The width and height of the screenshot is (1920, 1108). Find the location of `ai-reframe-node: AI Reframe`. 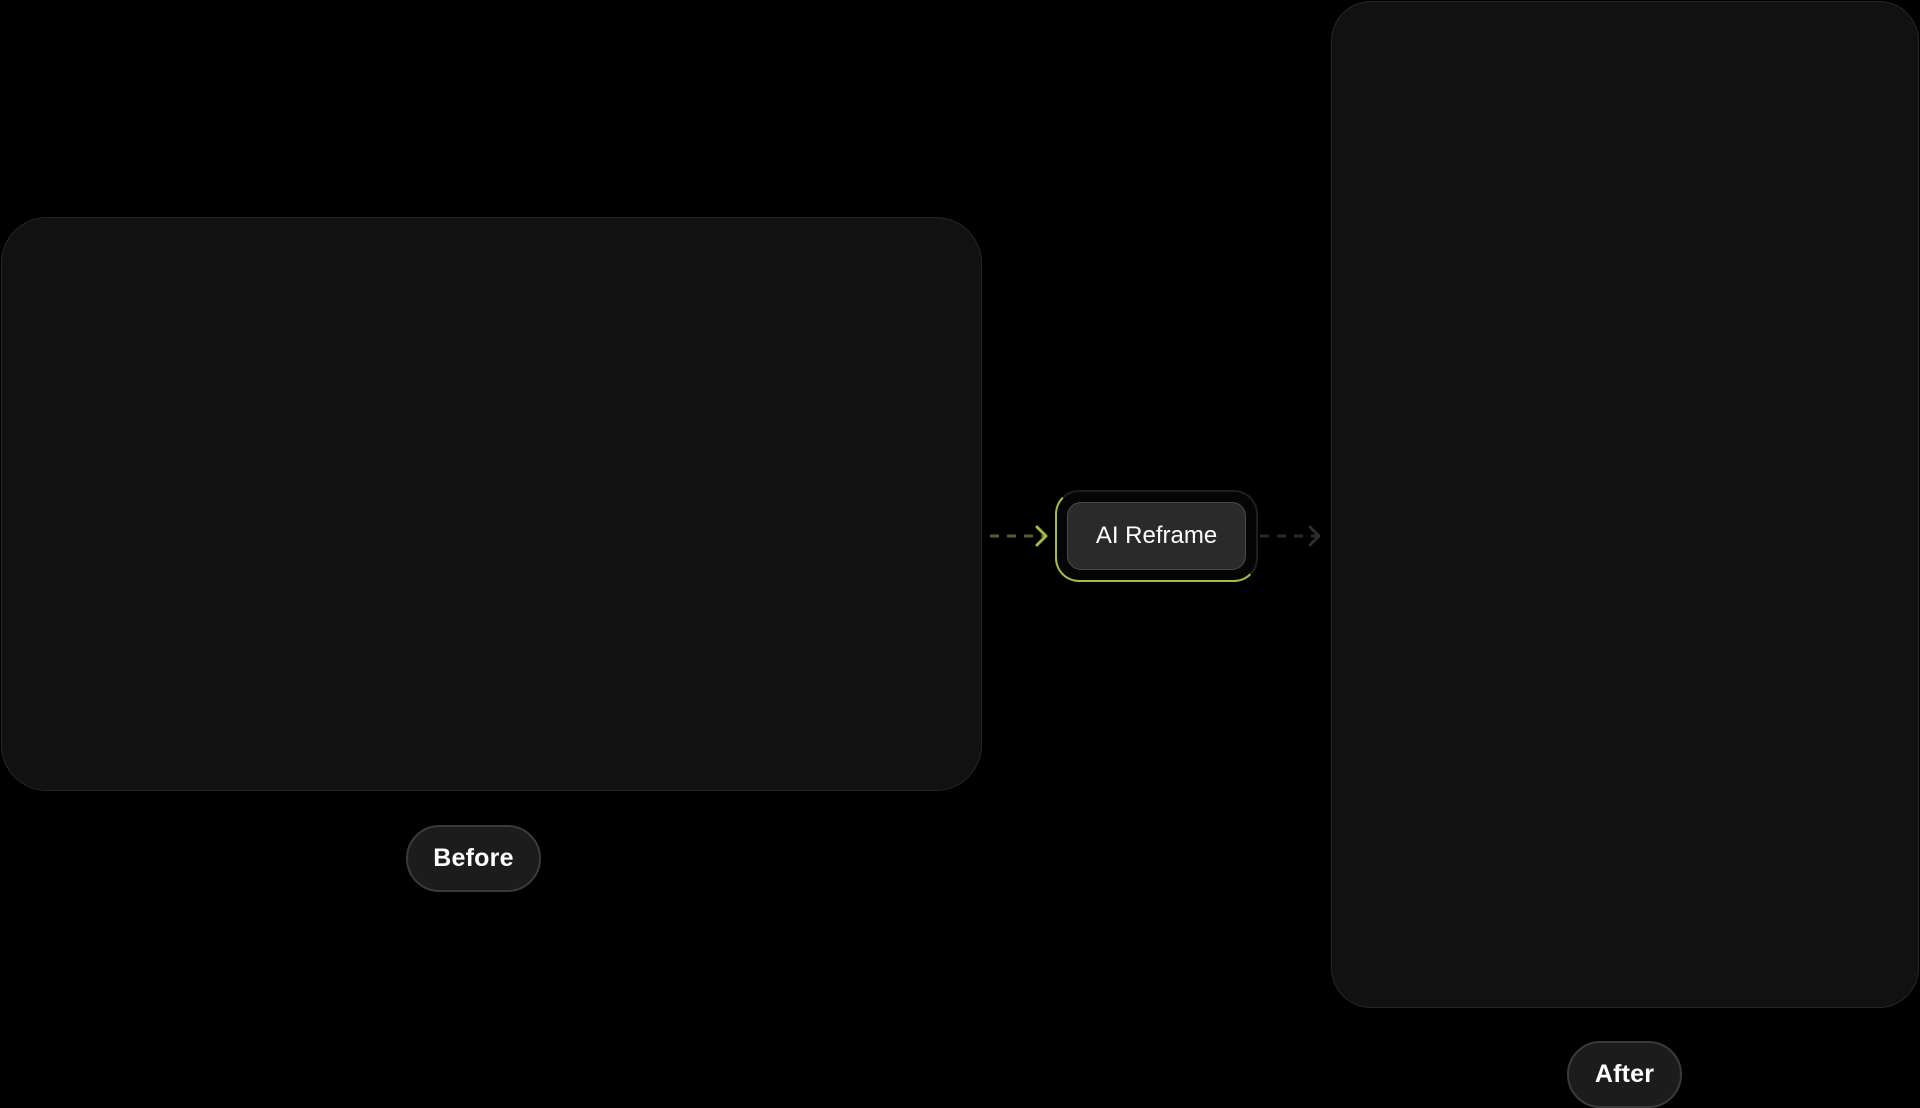

ai-reframe-node: AI Reframe is located at coordinates (1156, 536).